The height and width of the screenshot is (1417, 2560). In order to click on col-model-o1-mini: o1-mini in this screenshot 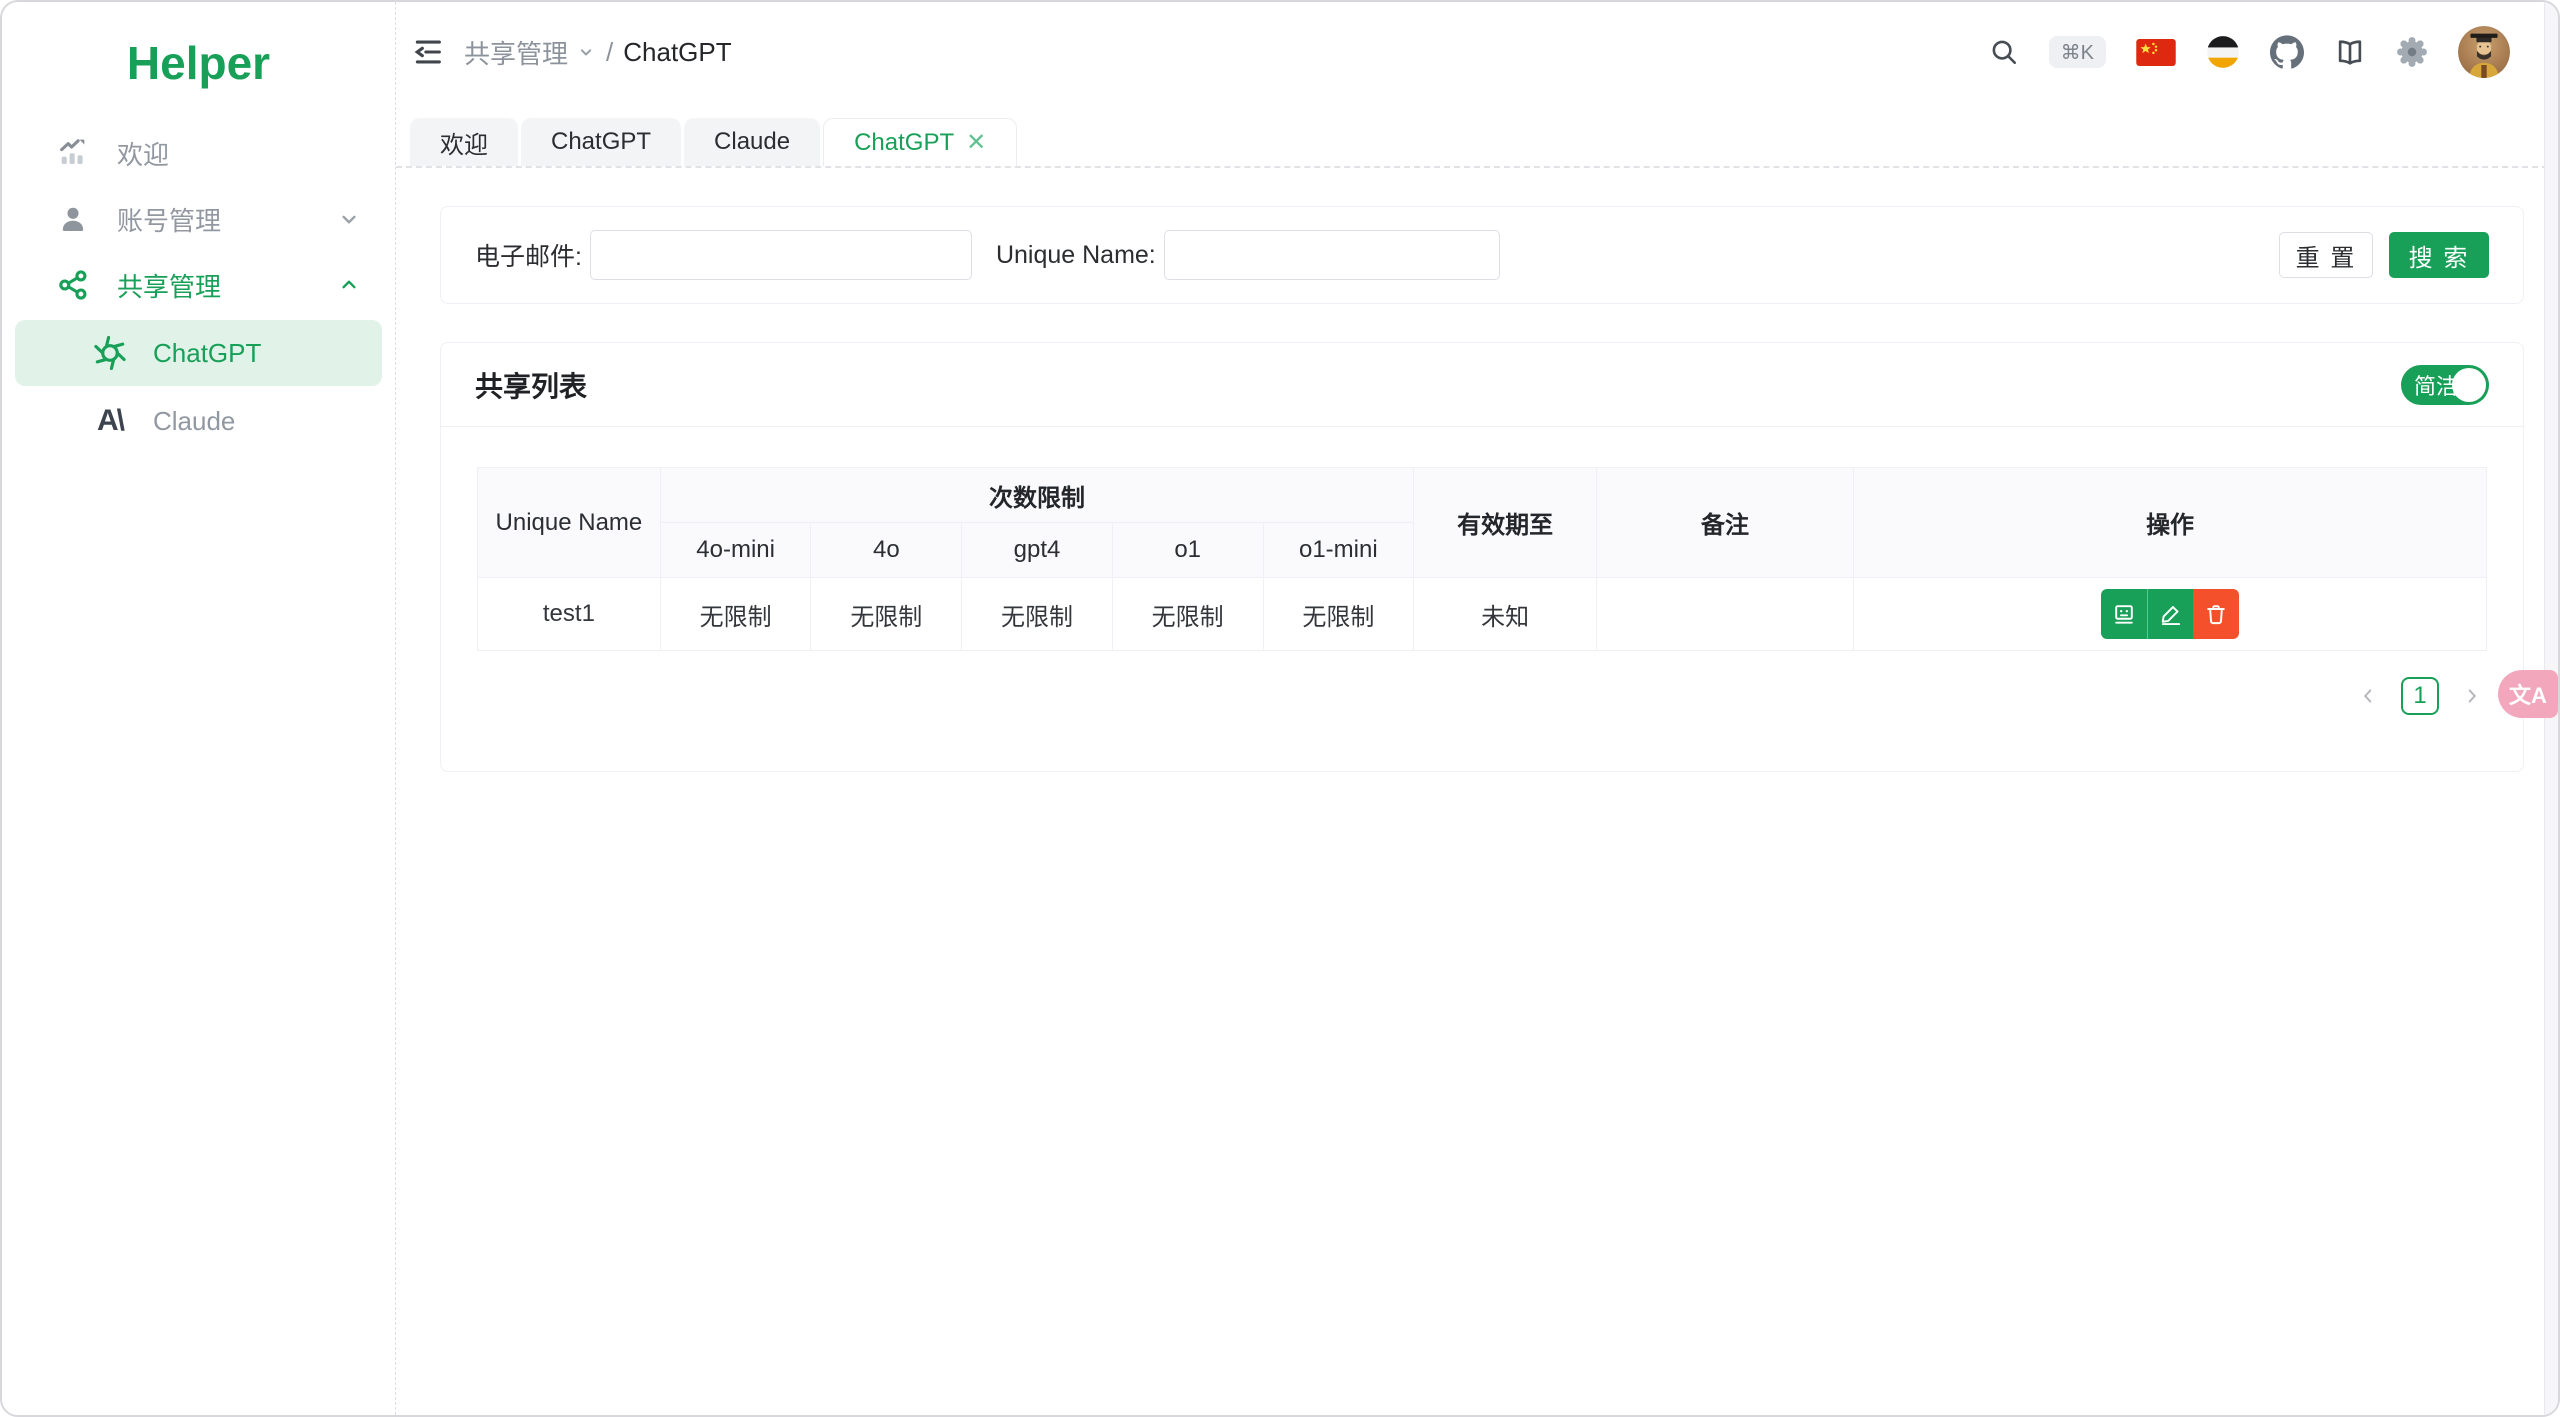, I will do `click(1338, 550)`.